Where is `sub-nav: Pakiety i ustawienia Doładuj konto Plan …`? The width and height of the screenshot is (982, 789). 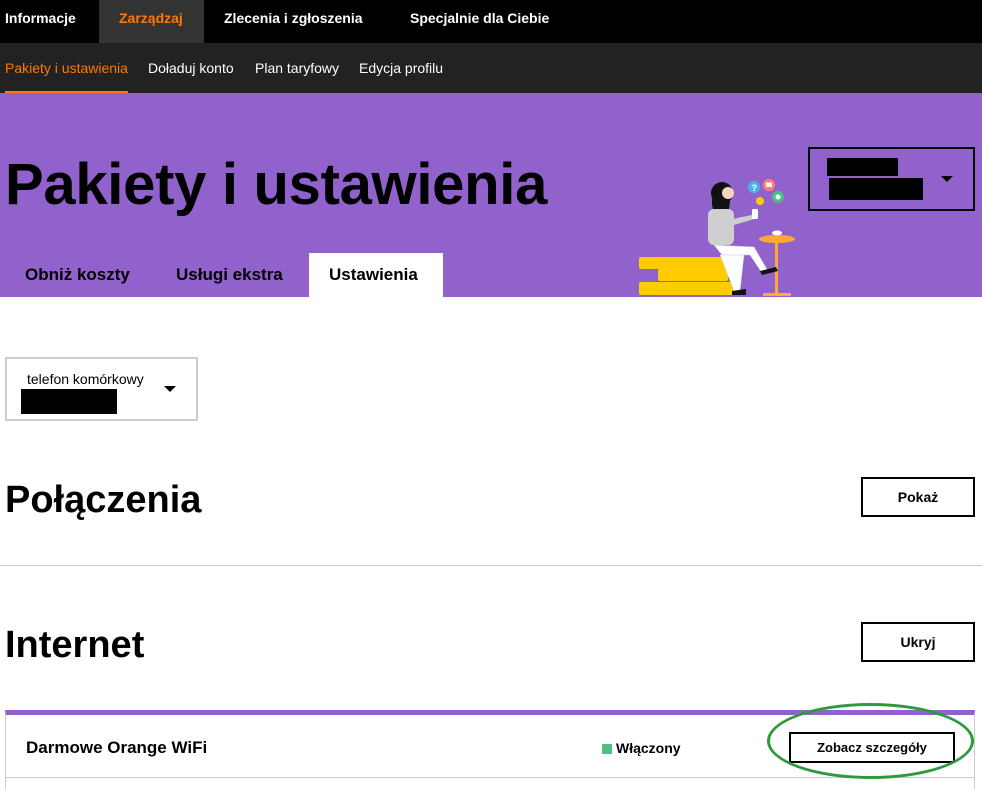 sub-nav: Pakiety i ustawienia Doładuj konto Plan … is located at coordinates (491, 68).